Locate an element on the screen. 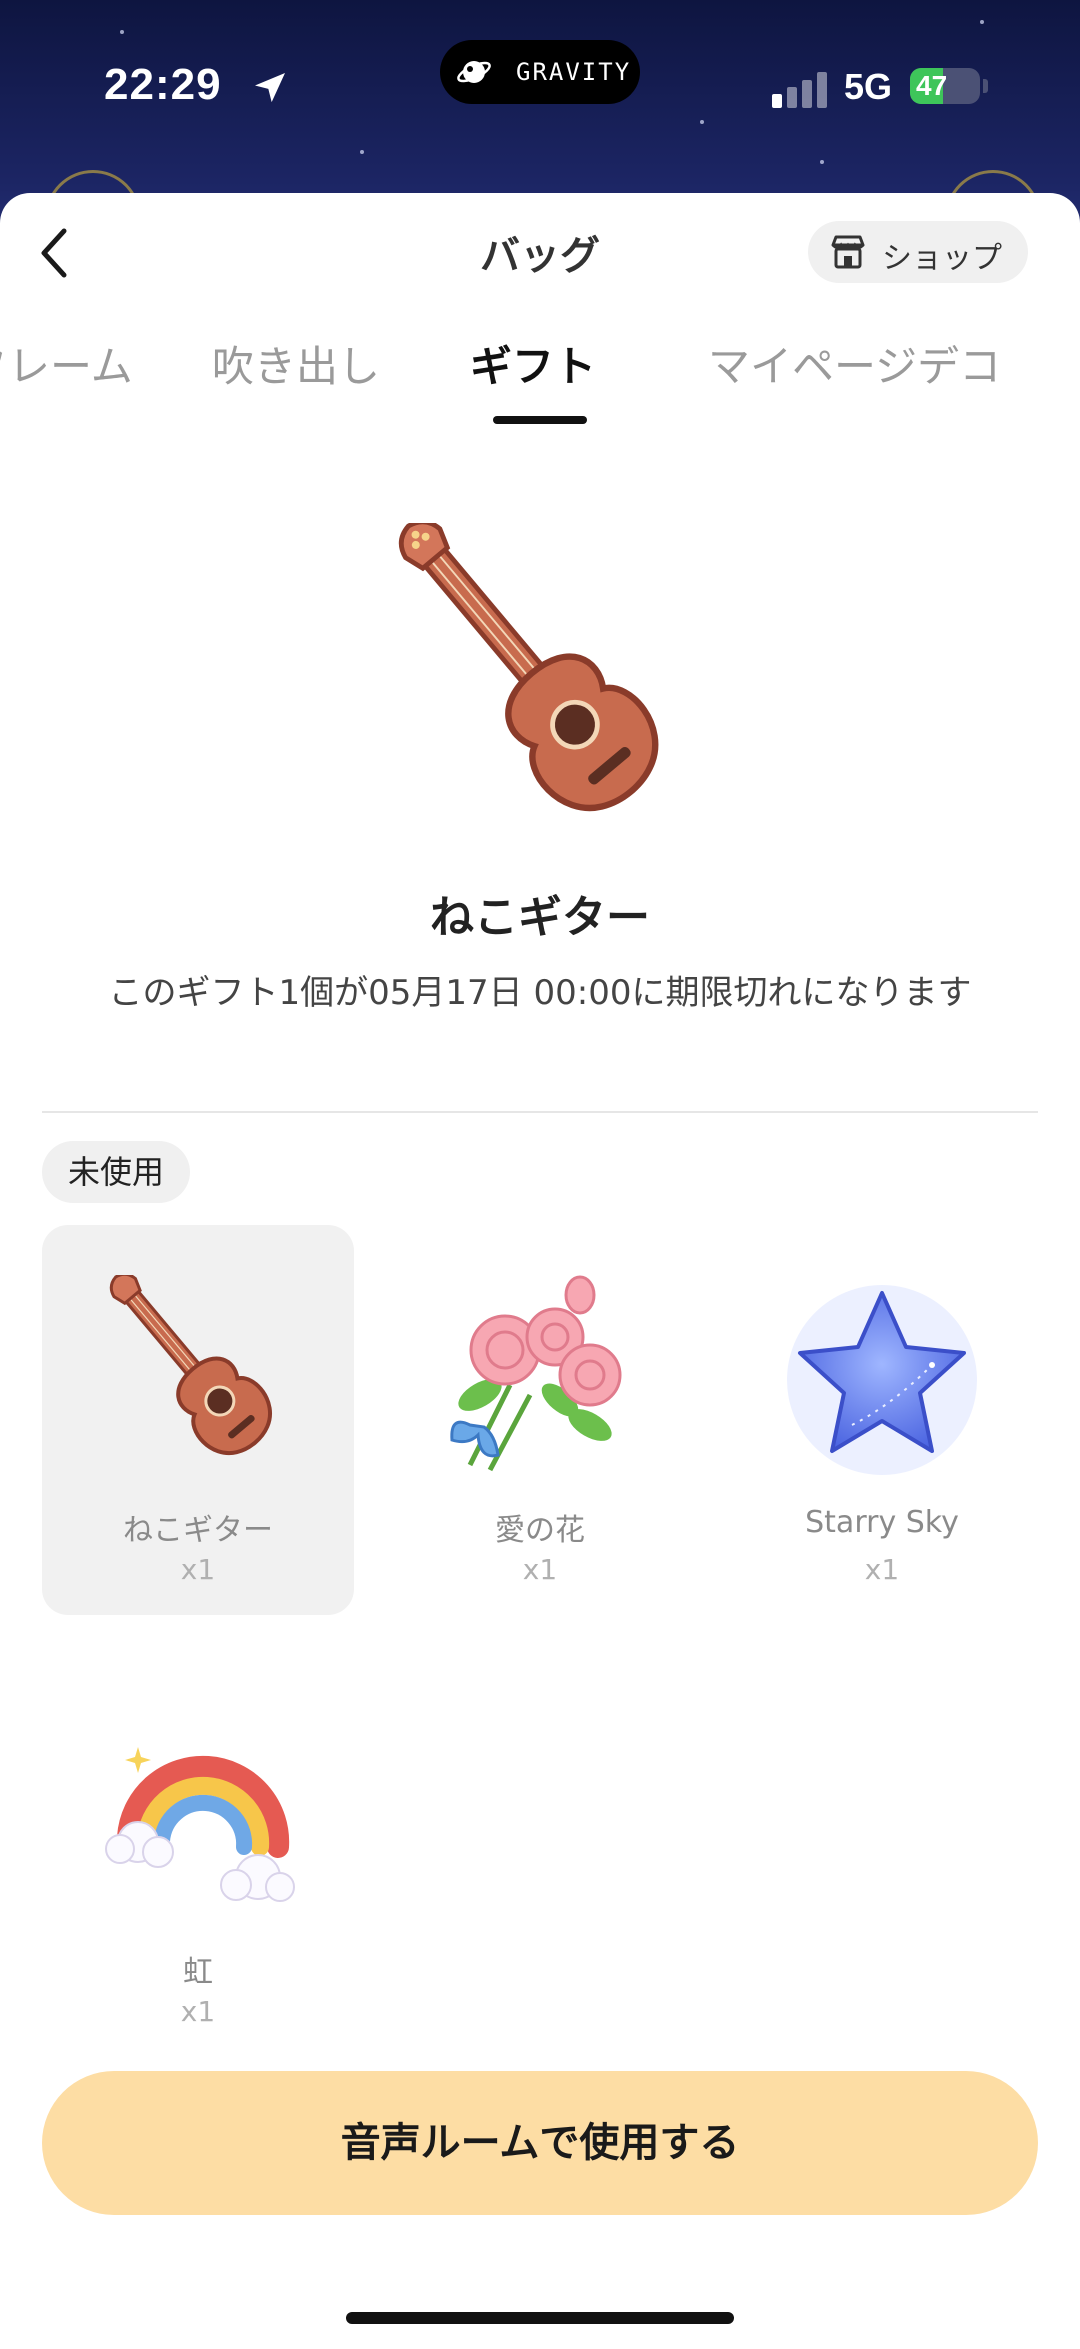 The image size is (1080, 2349). selected-gift-name: ねこギター is located at coordinates (540, 917).